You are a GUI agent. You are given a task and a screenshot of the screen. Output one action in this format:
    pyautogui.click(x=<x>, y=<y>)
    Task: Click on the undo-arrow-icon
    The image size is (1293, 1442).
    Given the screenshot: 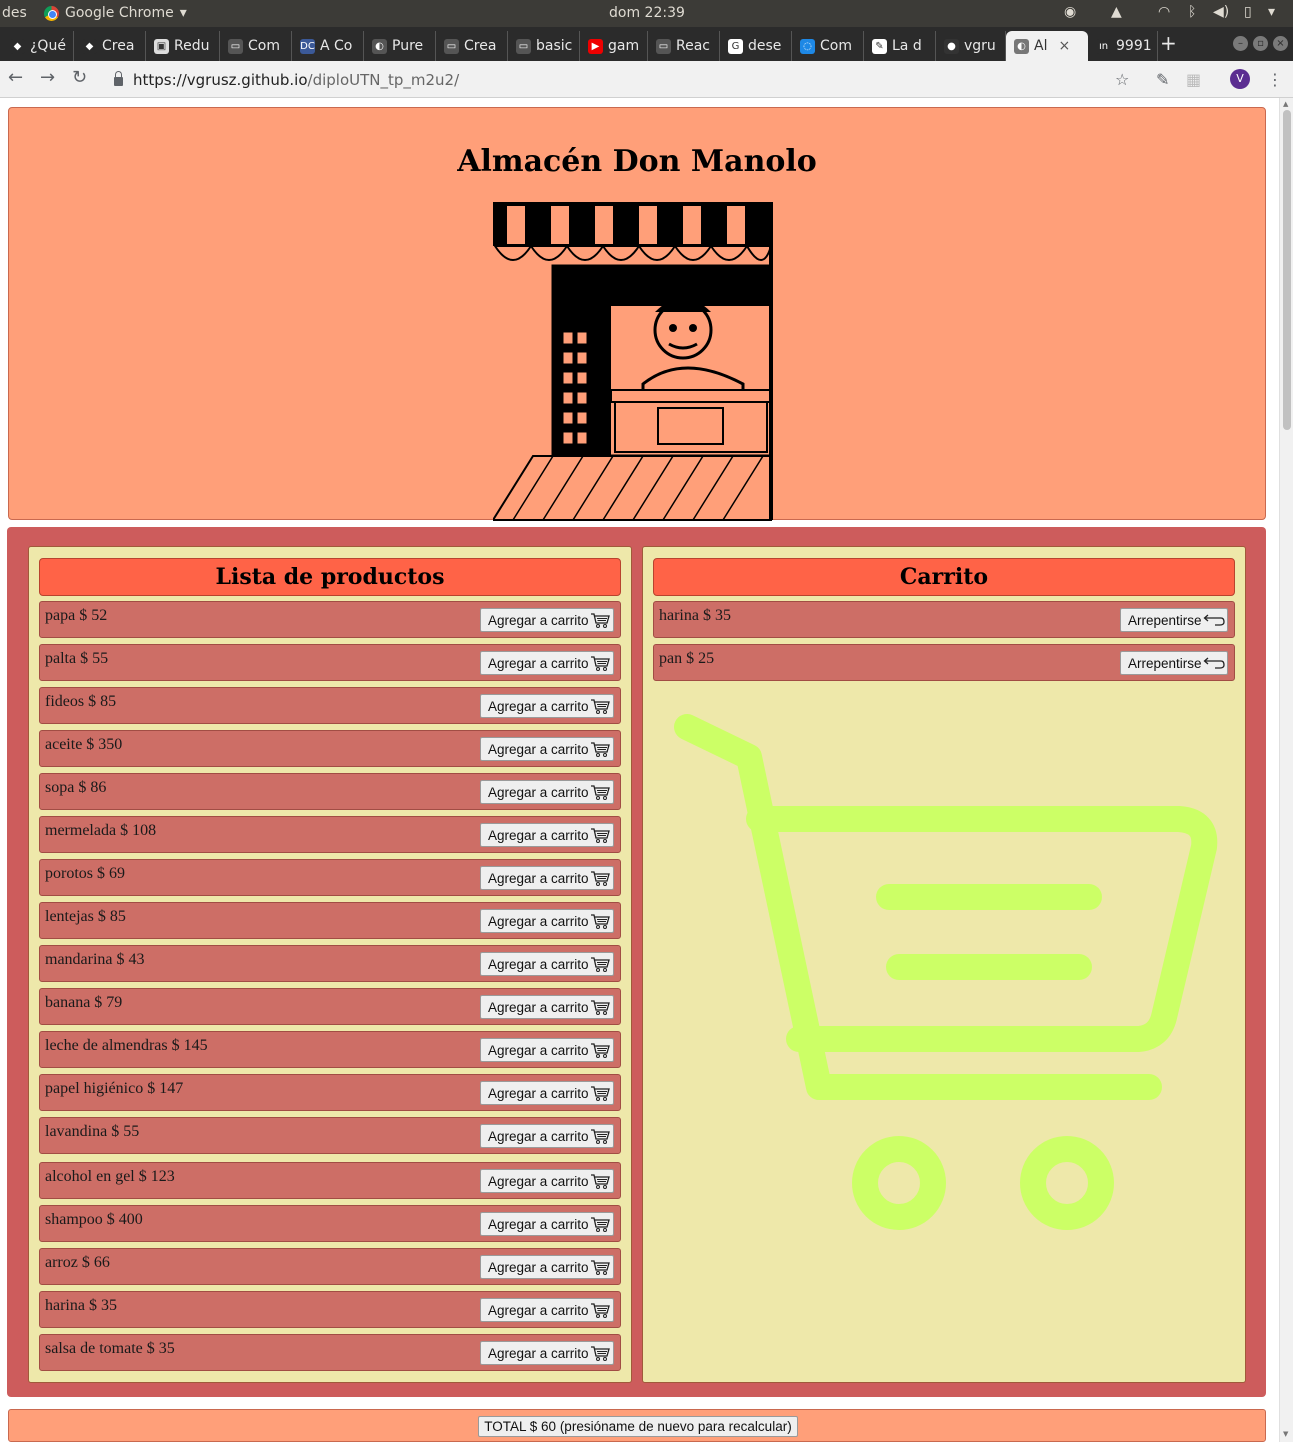 What is the action you would take?
    pyautogui.click(x=1214, y=663)
    